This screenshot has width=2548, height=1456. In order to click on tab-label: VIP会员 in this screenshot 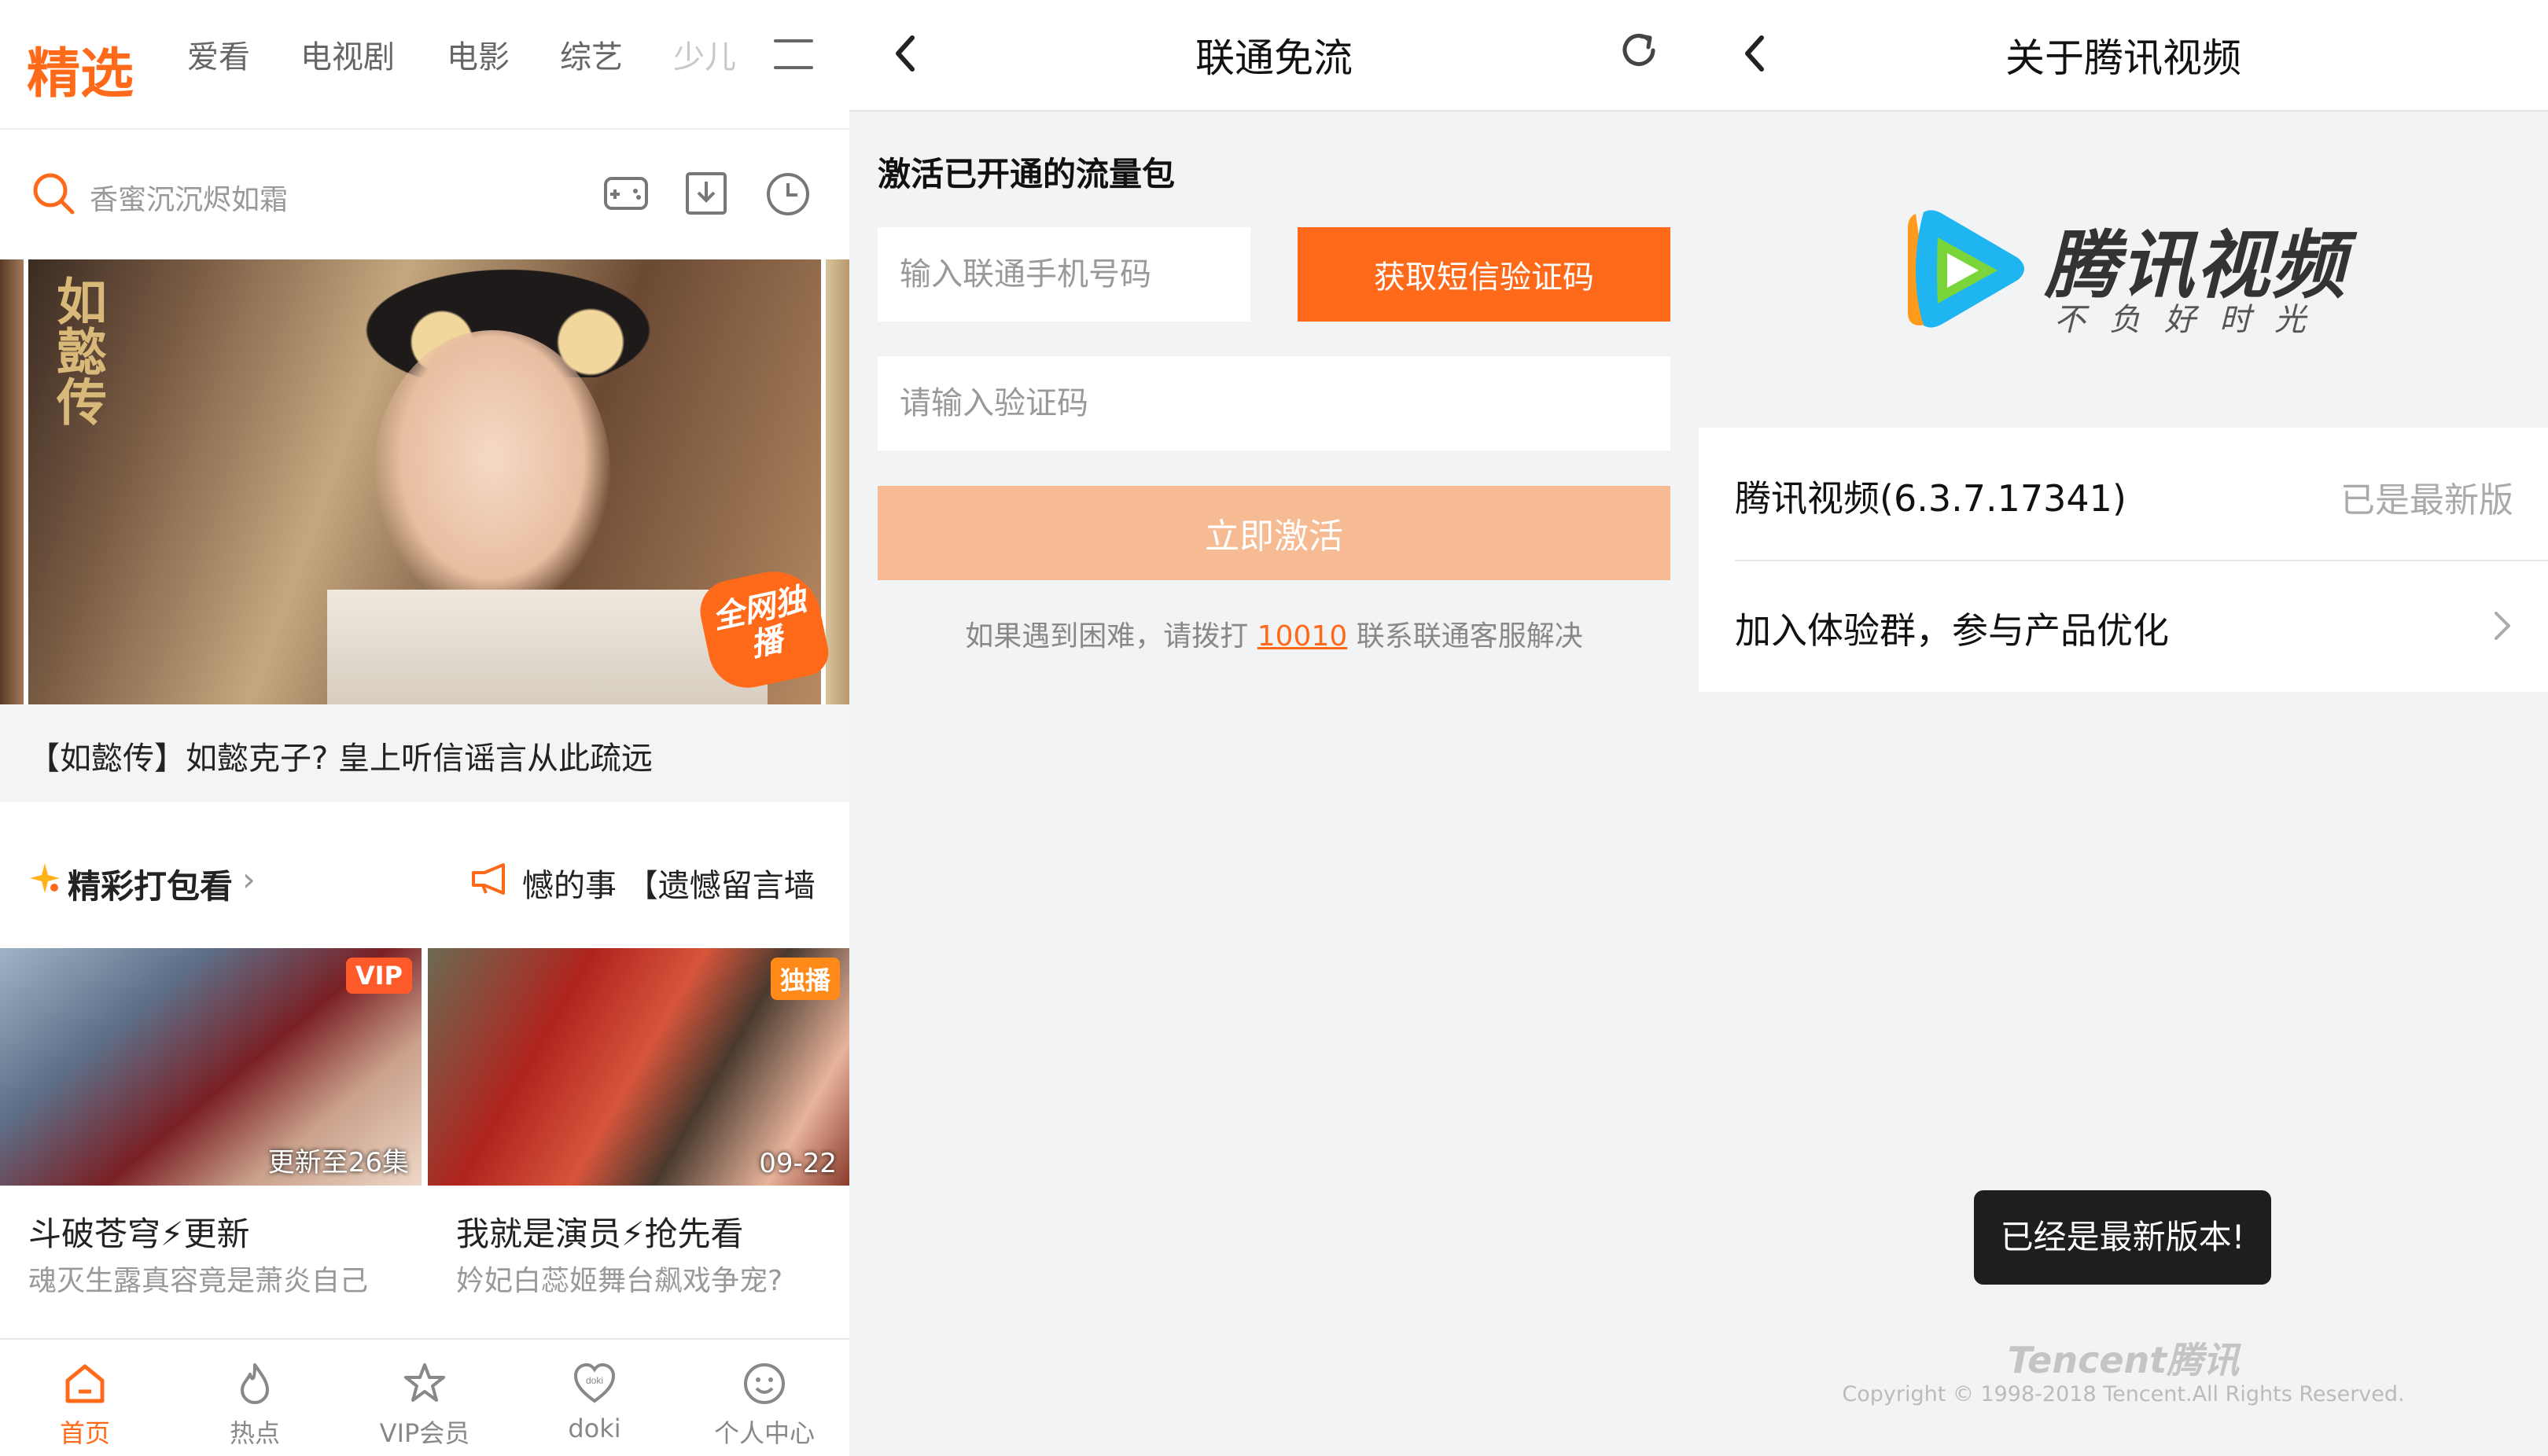, I will do `click(424, 1433)`.